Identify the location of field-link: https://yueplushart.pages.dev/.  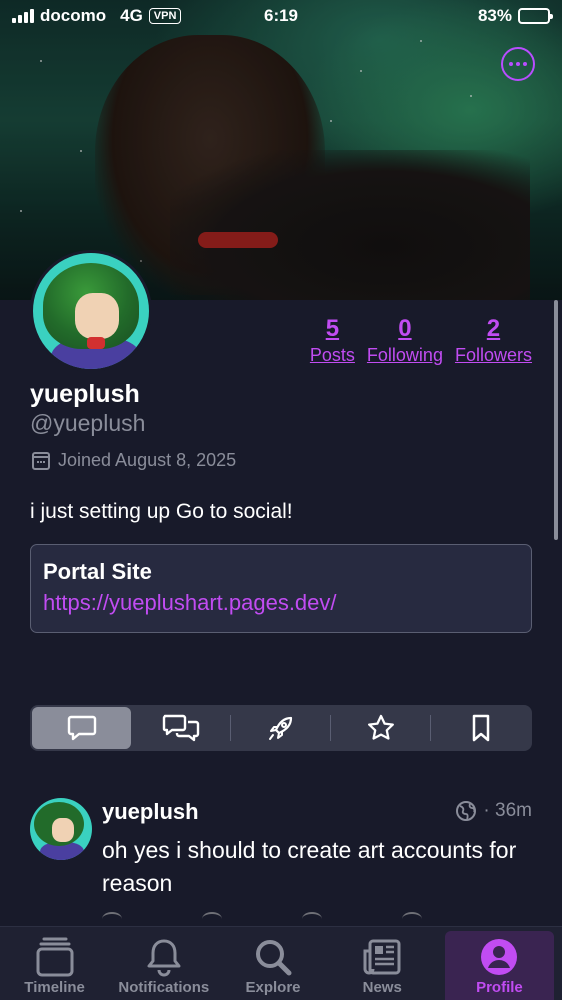
(281, 603).